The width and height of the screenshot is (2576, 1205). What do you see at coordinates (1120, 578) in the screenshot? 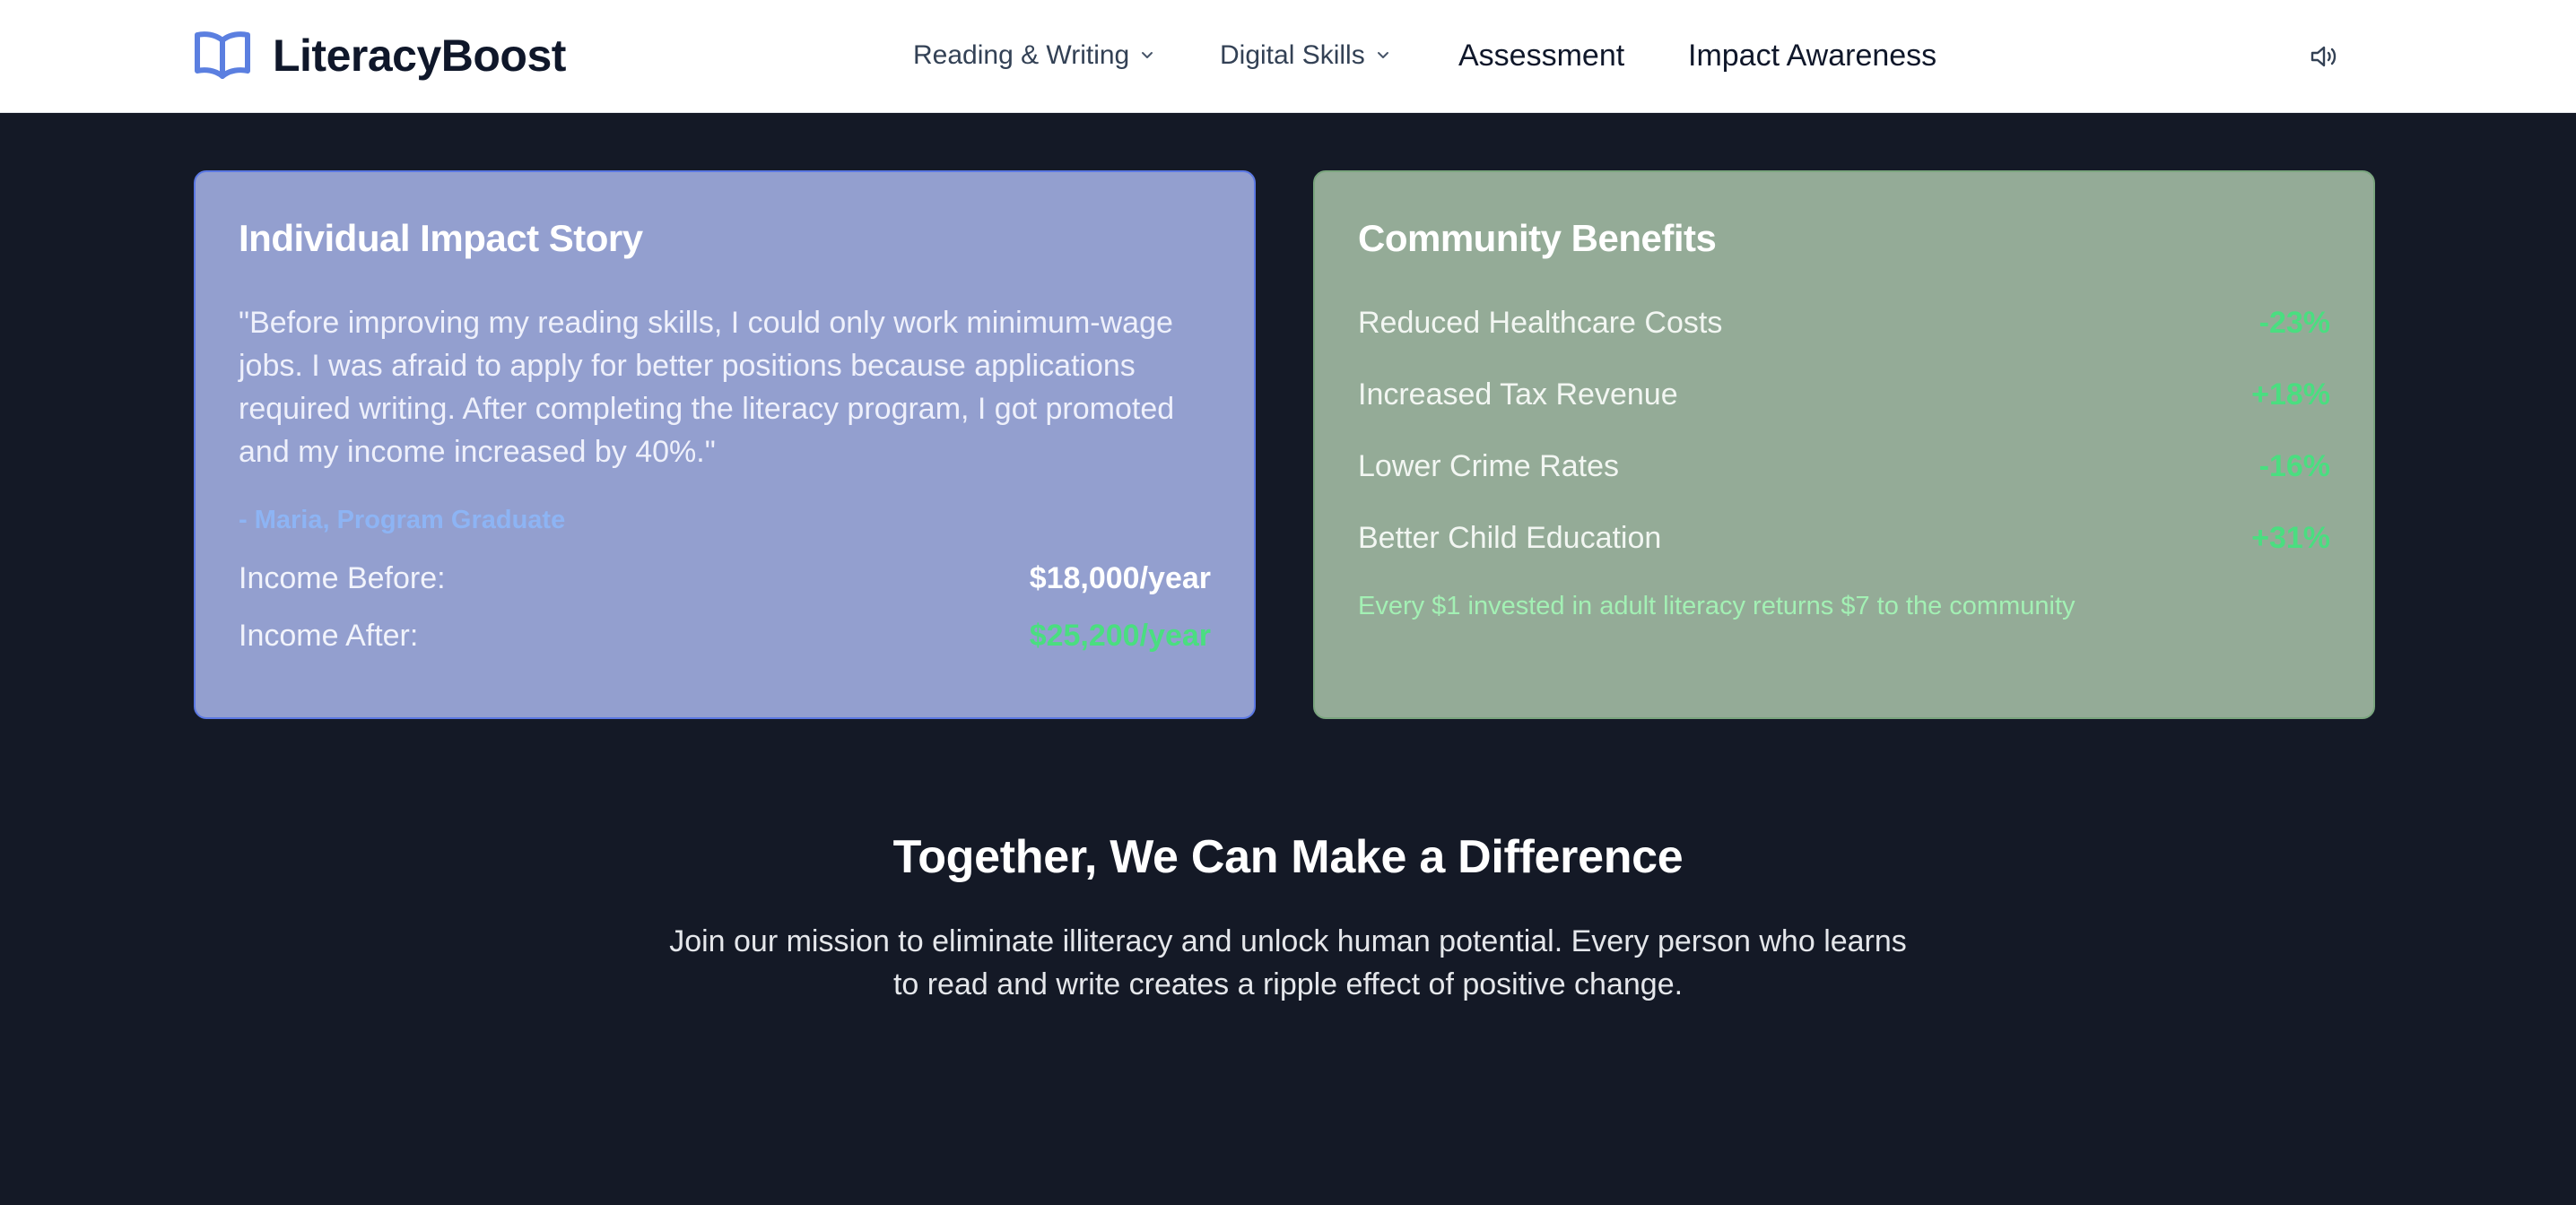
I see `income-before-value: $18,000/year` at bounding box center [1120, 578].